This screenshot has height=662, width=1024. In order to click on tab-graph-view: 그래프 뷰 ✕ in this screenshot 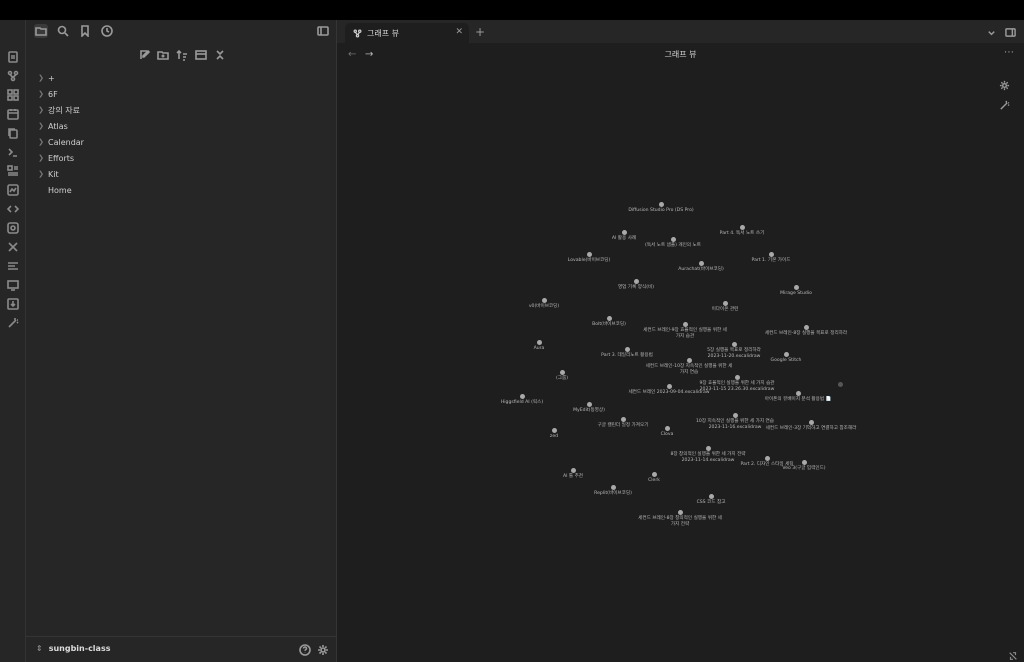, I will do `click(407, 33)`.